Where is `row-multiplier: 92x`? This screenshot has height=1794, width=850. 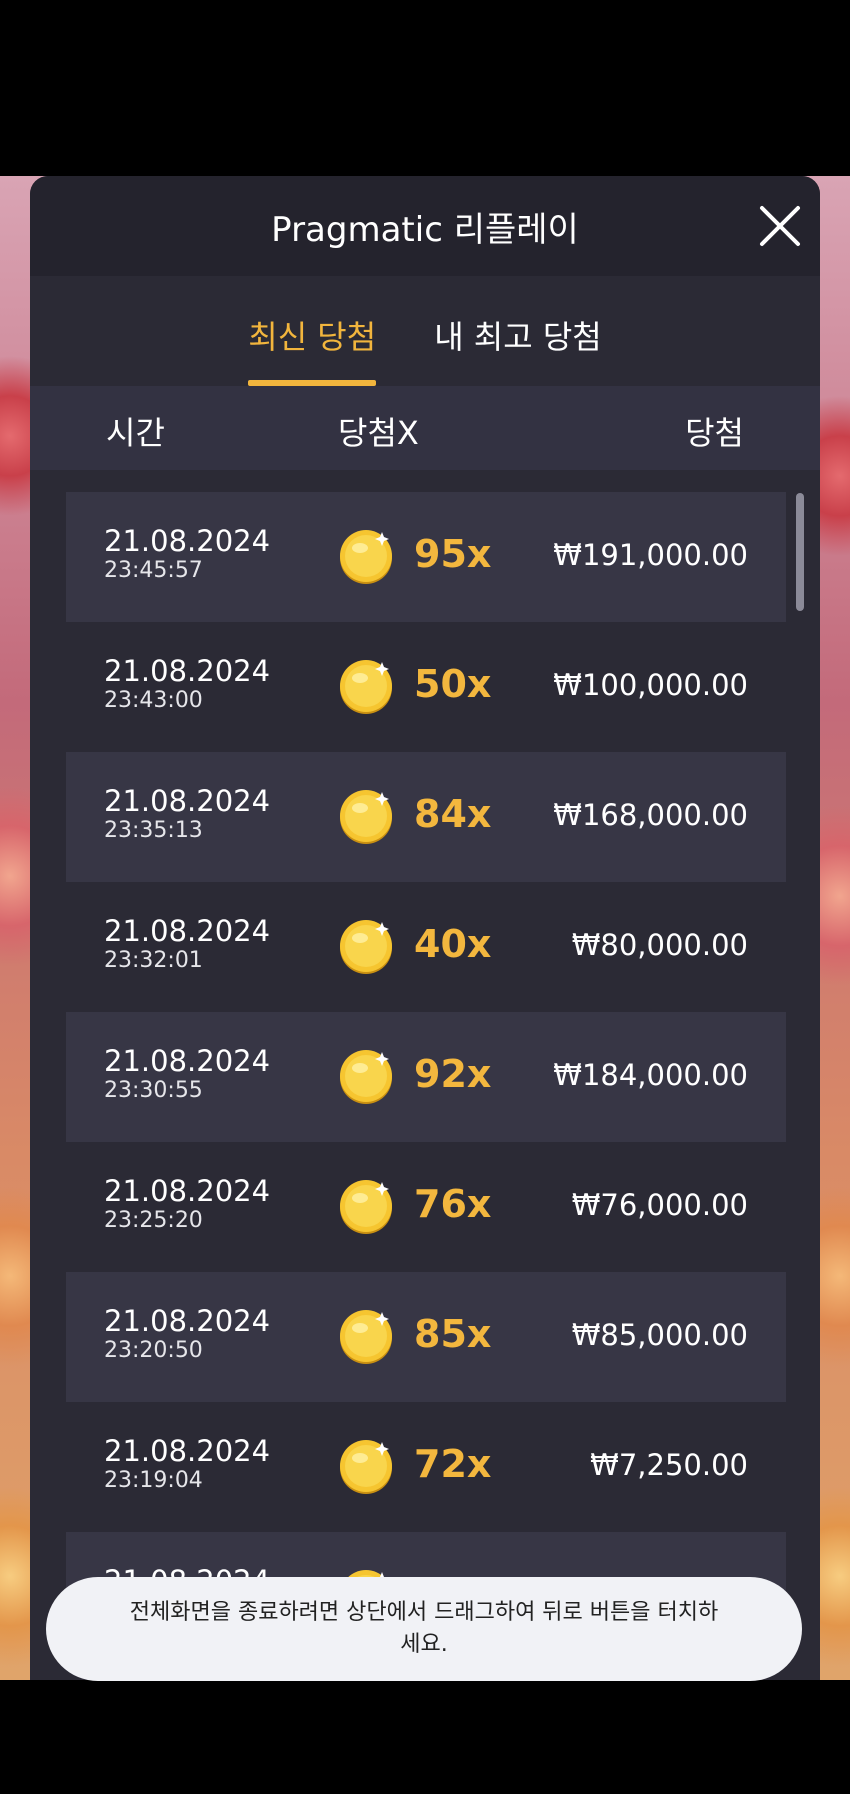
row-multiplier: 92x is located at coordinates (453, 1074).